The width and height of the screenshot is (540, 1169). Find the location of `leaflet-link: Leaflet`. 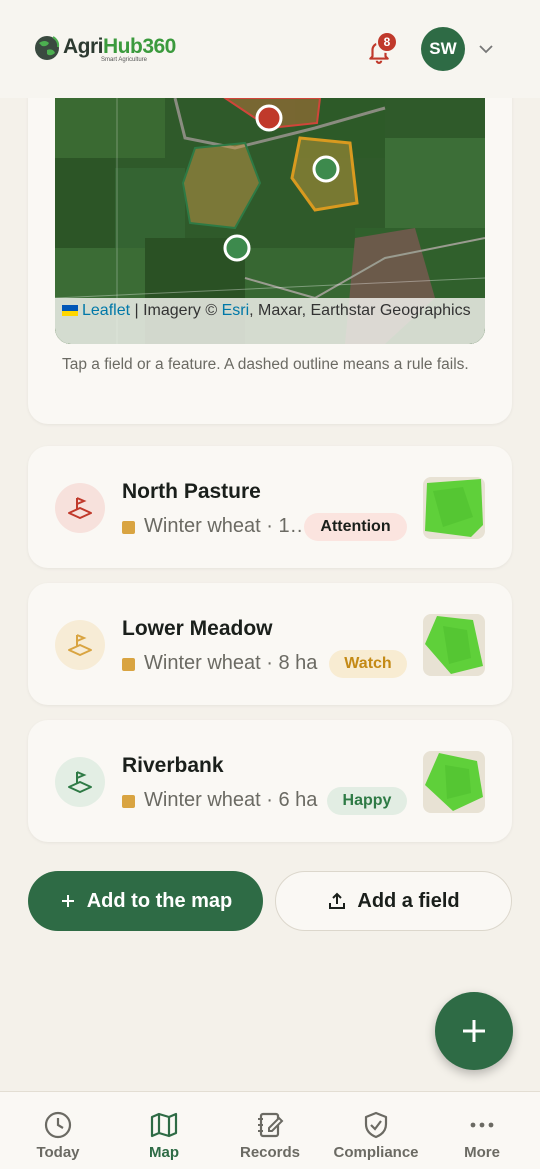

leaflet-link: Leaflet is located at coordinates (106, 310).